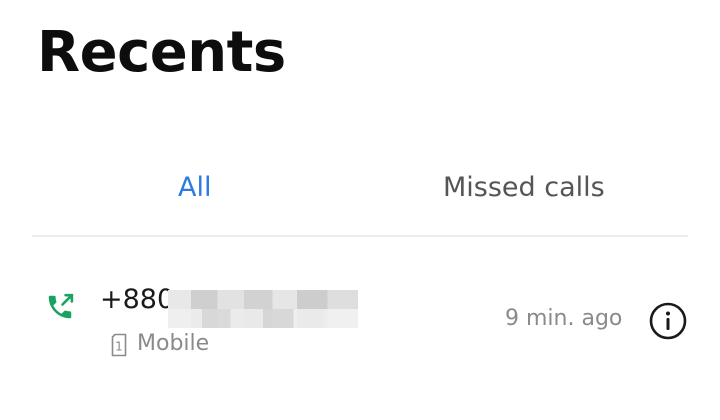 The image size is (720, 420). Describe the element at coordinates (173, 343) in the screenshot. I see `line-type-label: Mobile` at that location.